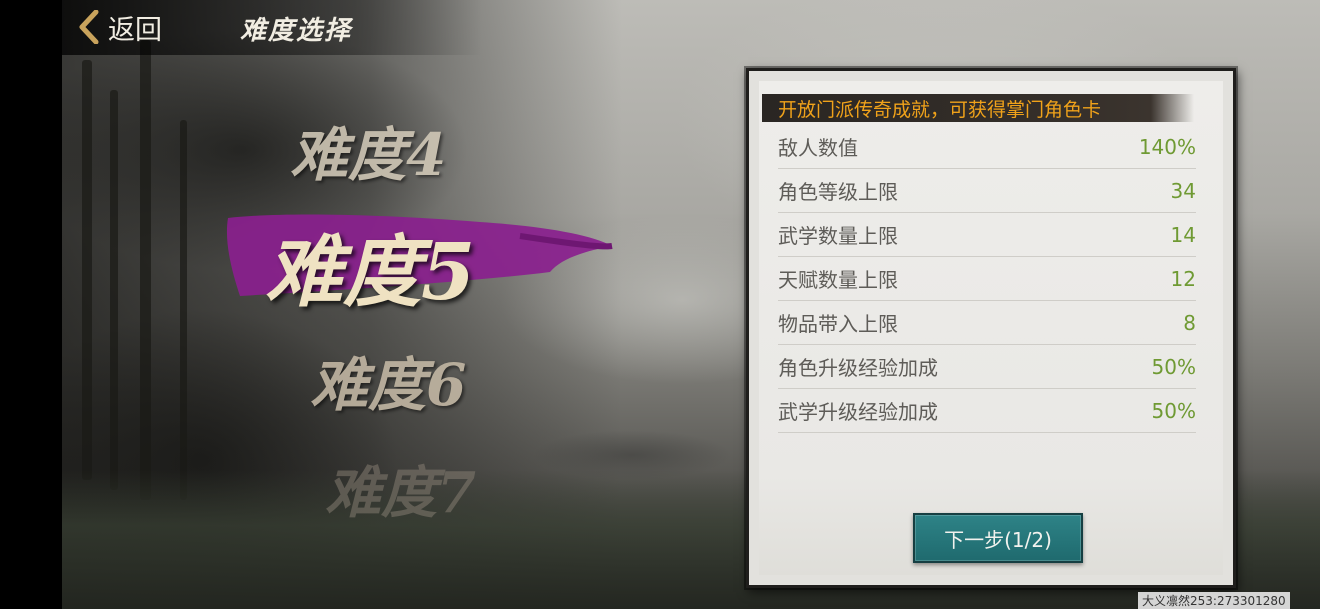 This screenshot has height=609, width=1320. I want to click on stat-value: 14, so click(1183, 234).